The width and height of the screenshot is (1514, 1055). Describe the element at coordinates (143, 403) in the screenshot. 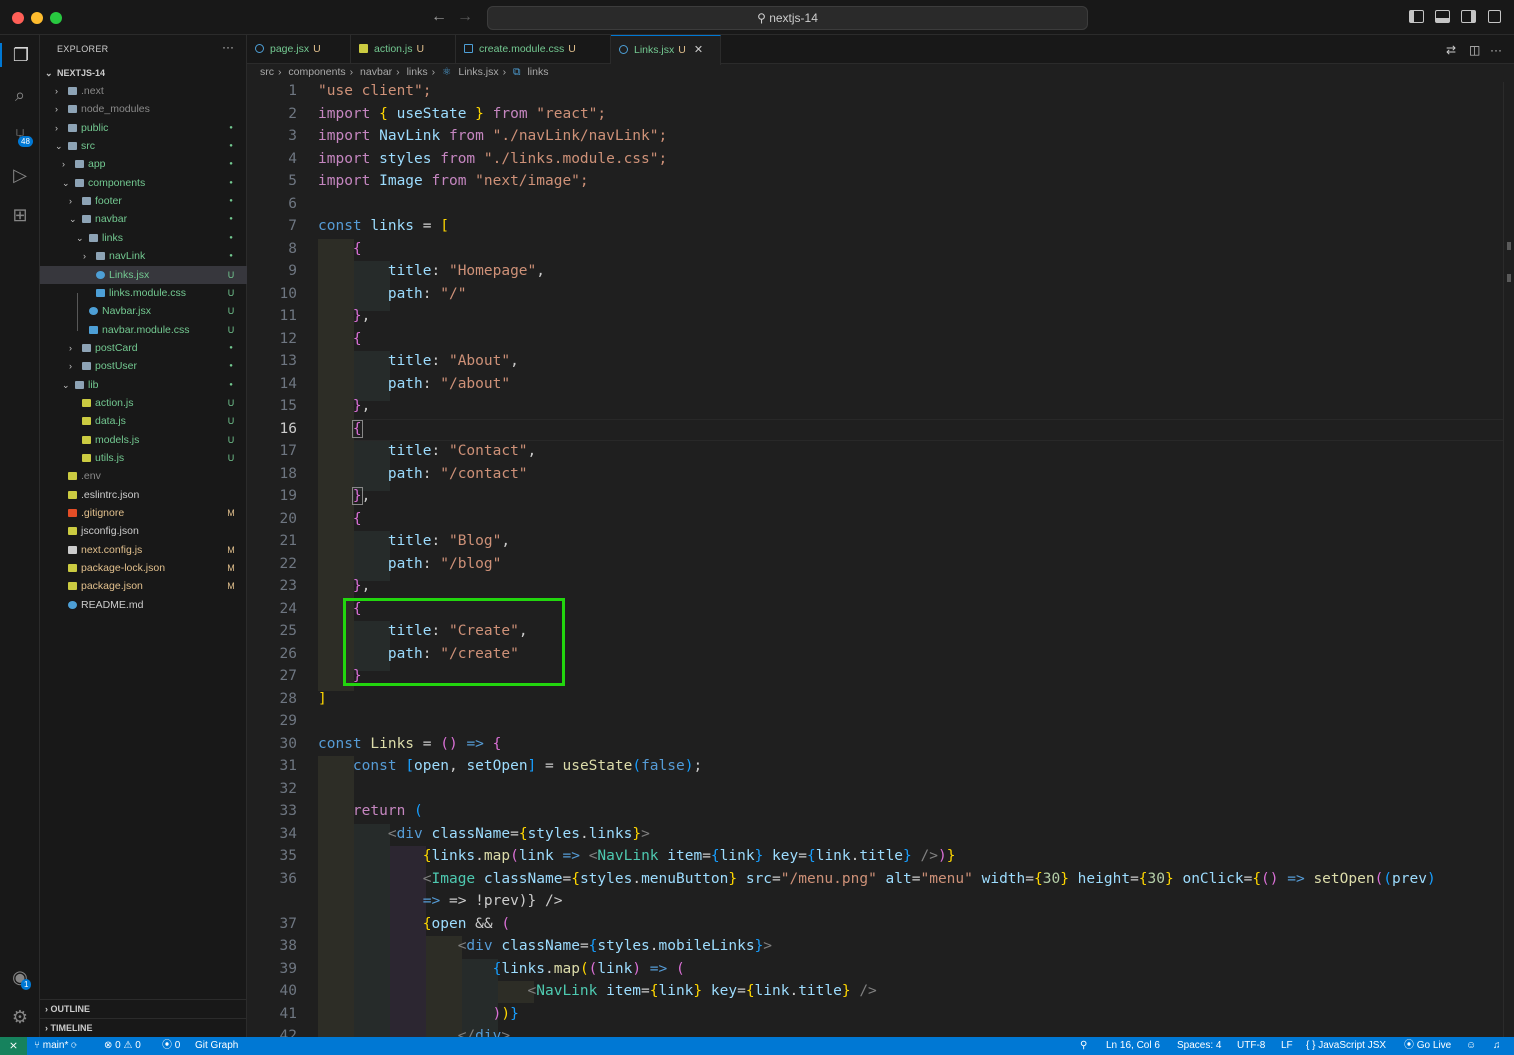

I see `tree-item: action.js U` at that location.